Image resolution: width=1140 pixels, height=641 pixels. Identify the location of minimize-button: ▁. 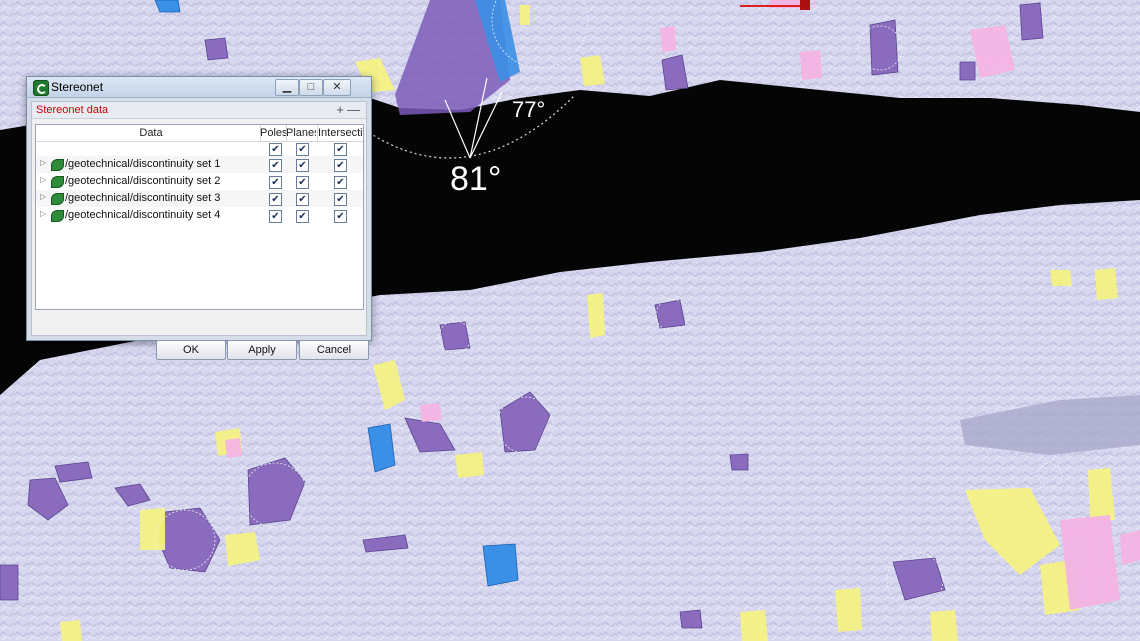
(287, 87).